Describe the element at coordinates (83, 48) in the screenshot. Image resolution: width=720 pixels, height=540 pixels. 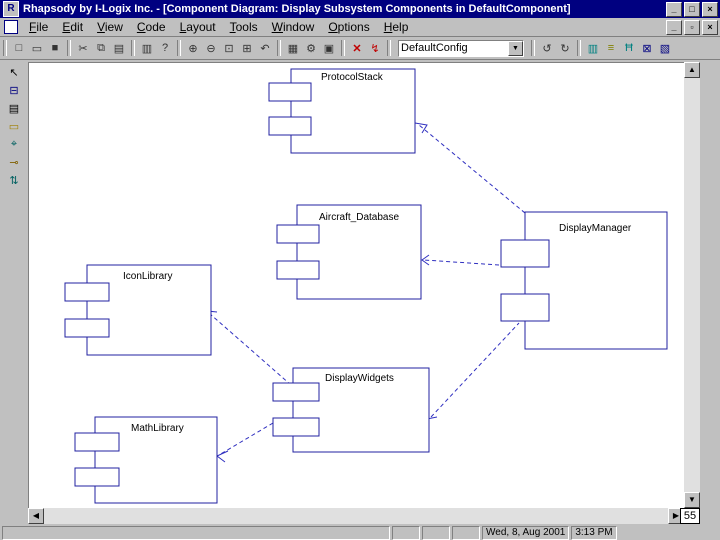
I see `cut-icon: ✂` at that location.